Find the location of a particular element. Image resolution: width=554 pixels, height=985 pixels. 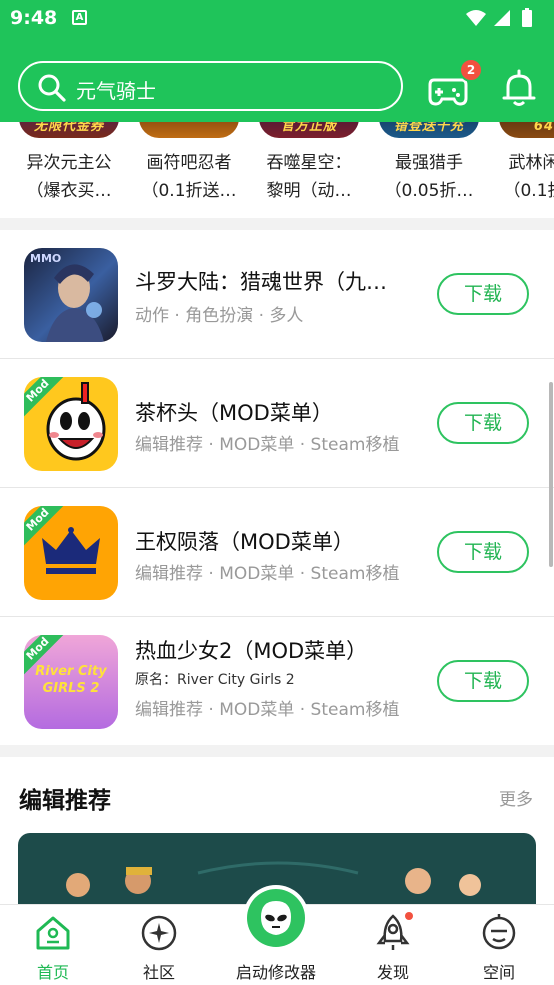

strip-item-name: 异次元主公 is located at coordinates (69, 163).